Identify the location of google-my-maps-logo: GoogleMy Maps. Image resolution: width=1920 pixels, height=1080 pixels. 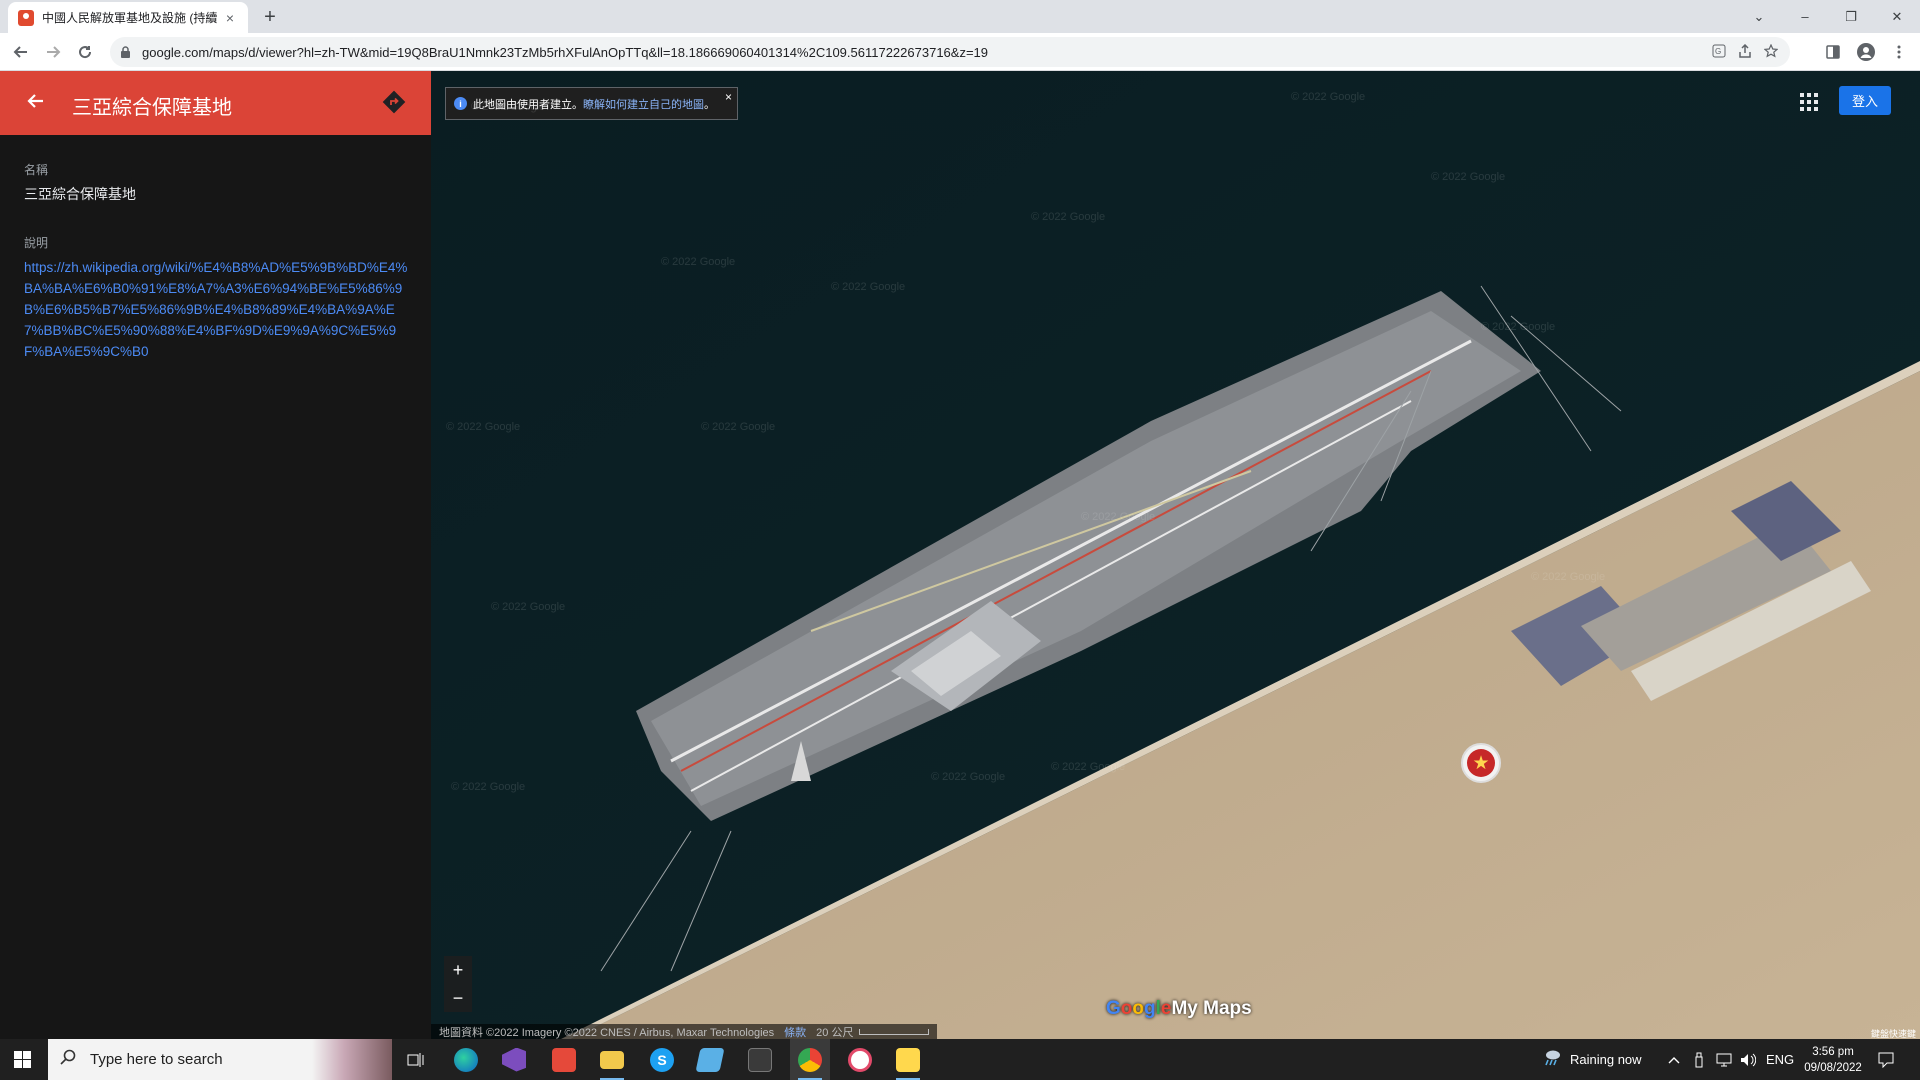
(1179, 1008).